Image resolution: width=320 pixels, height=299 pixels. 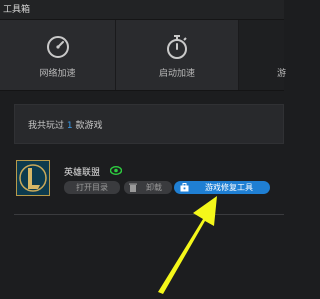 What do you see at coordinates (92, 187) in the screenshot?
I see `open-directory-button: 打开目录` at bounding box center [92, 187].